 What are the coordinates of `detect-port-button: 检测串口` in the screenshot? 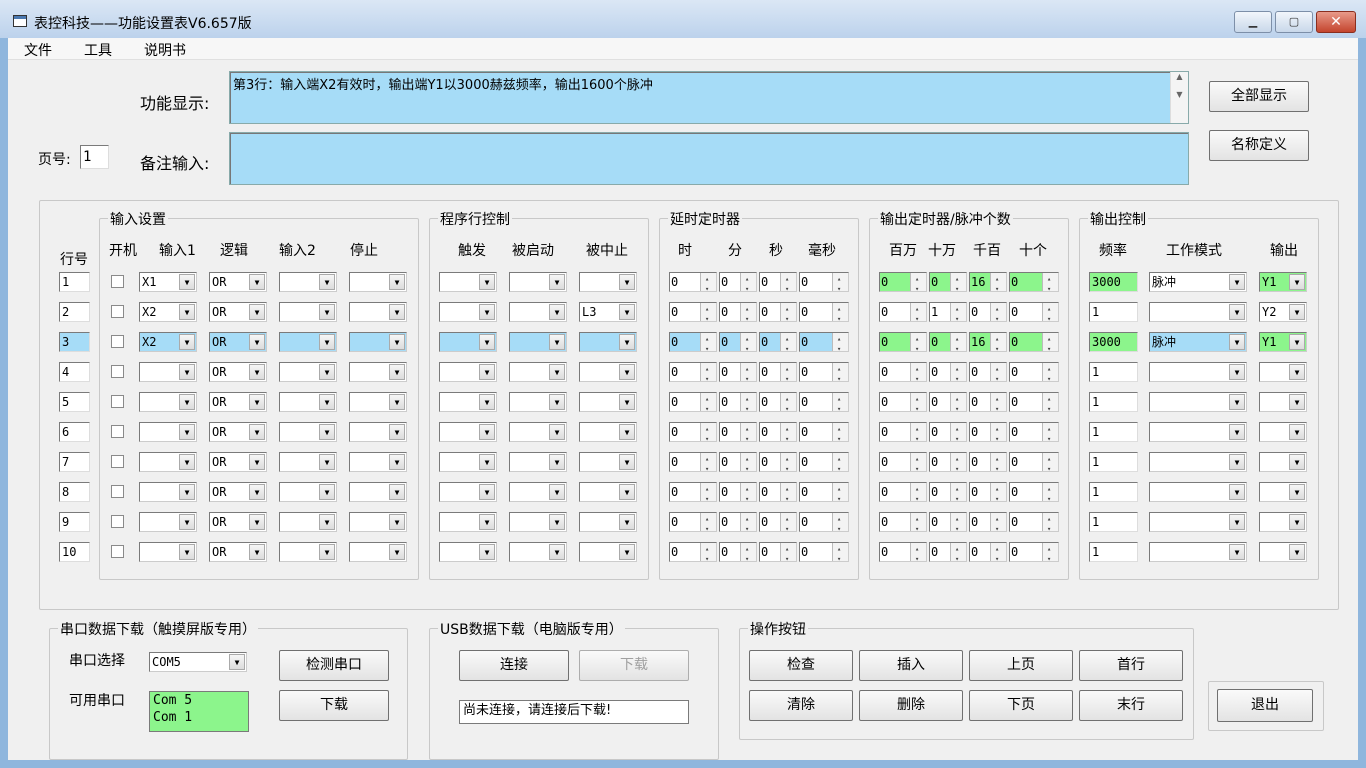 It's located at (334, 665).